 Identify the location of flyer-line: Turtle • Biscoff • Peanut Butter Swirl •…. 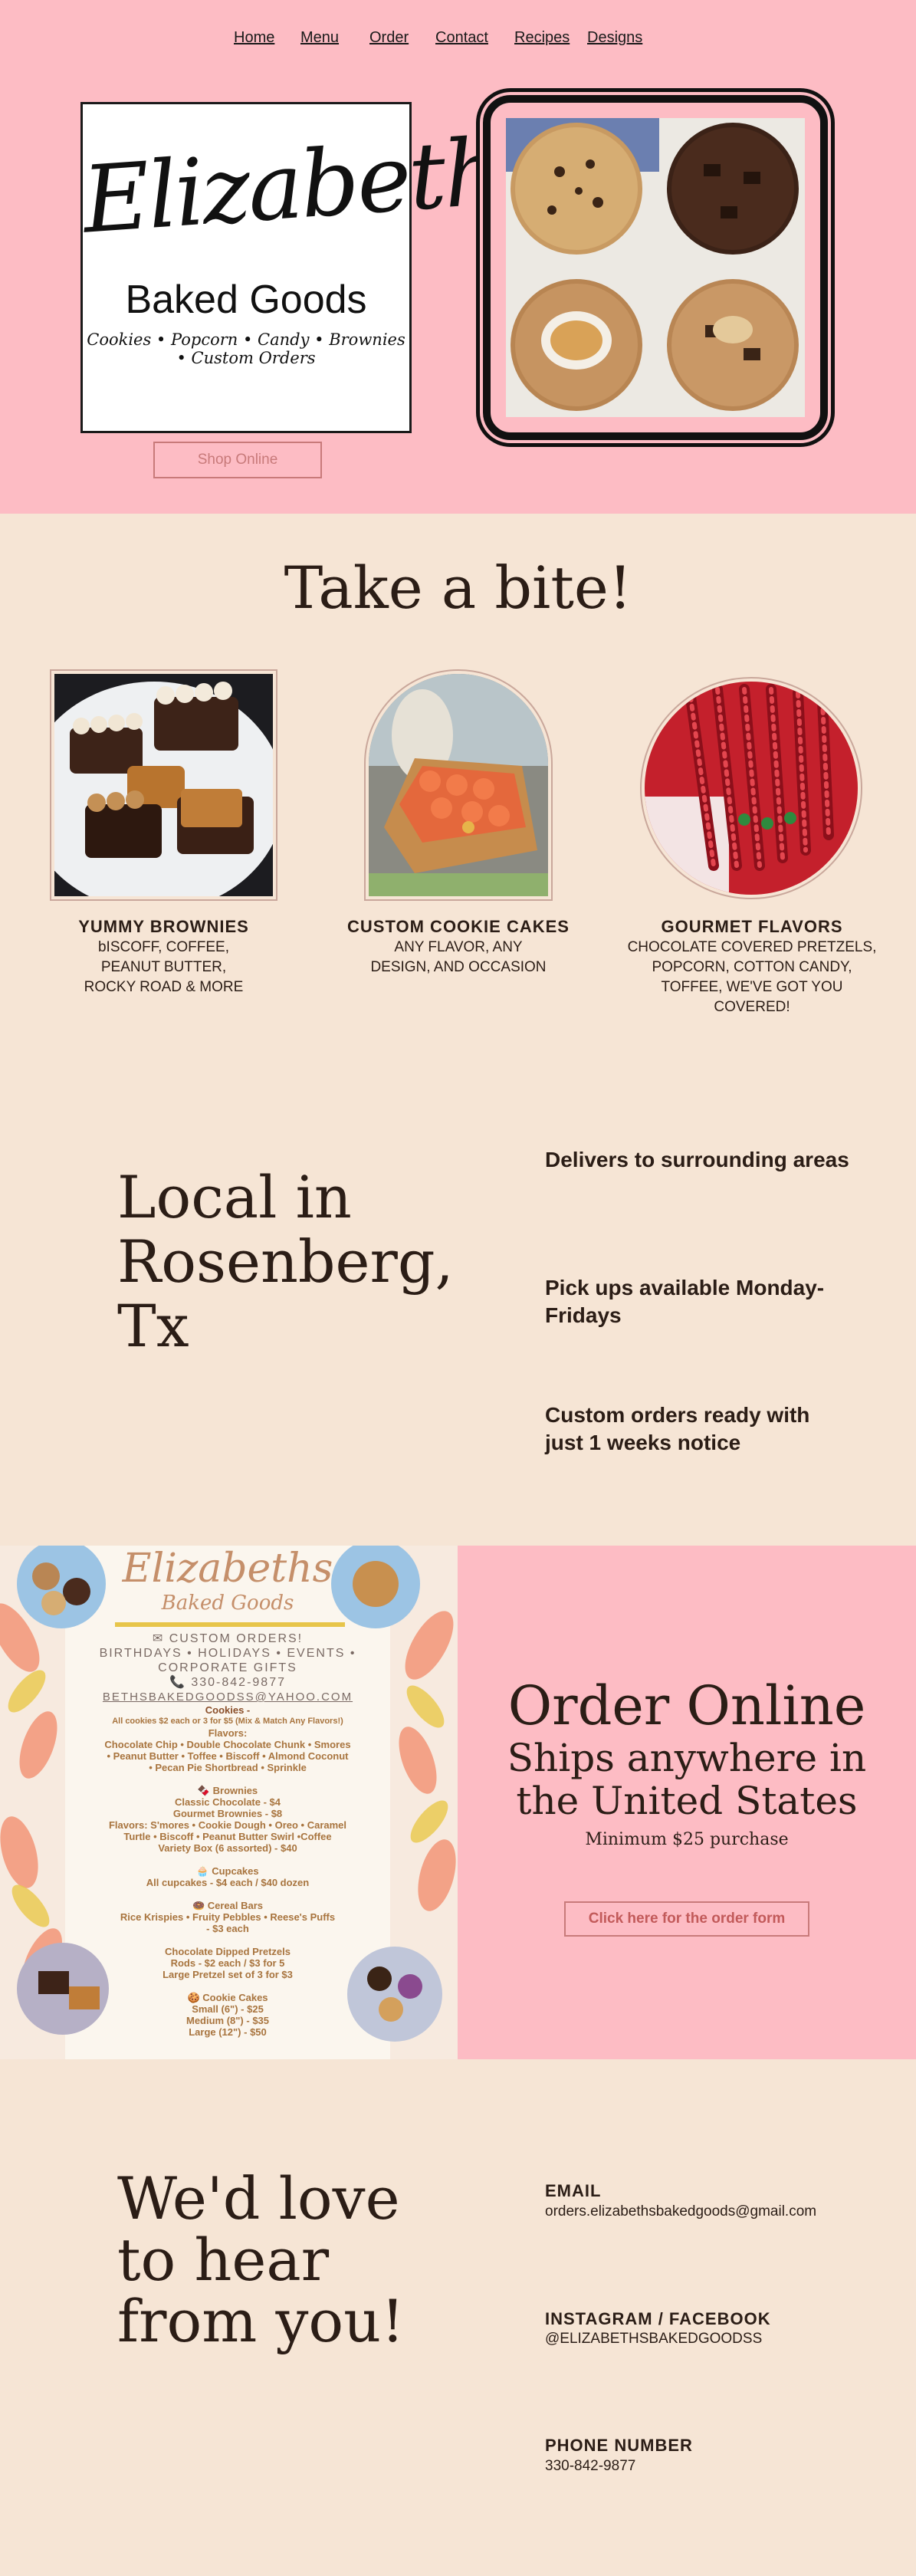
(228, 1836).